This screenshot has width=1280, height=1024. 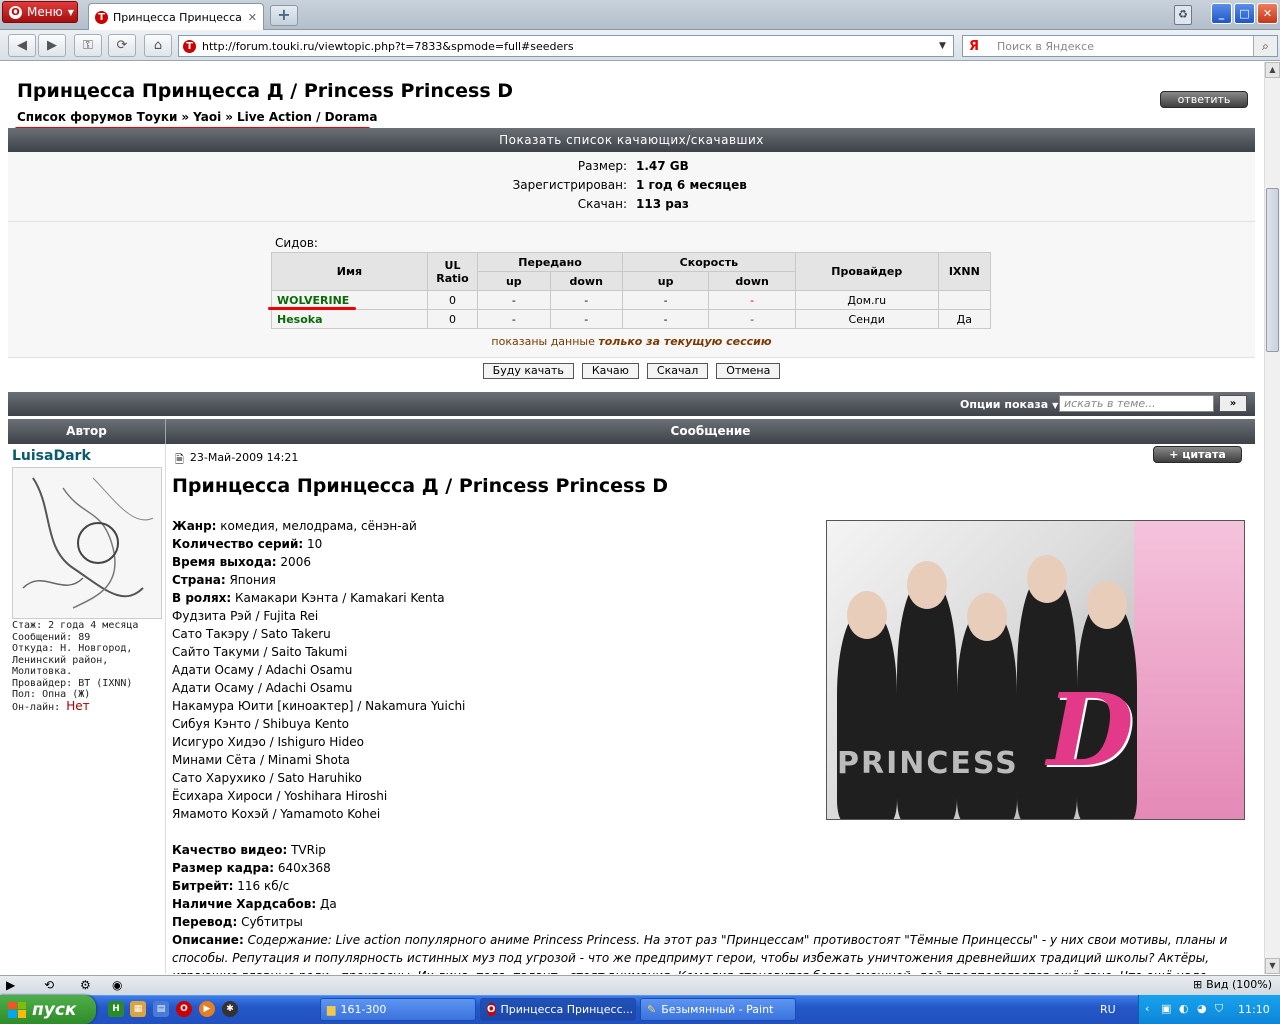 I want to click on quote-button: + цитата, so click(x=1197, y=454).